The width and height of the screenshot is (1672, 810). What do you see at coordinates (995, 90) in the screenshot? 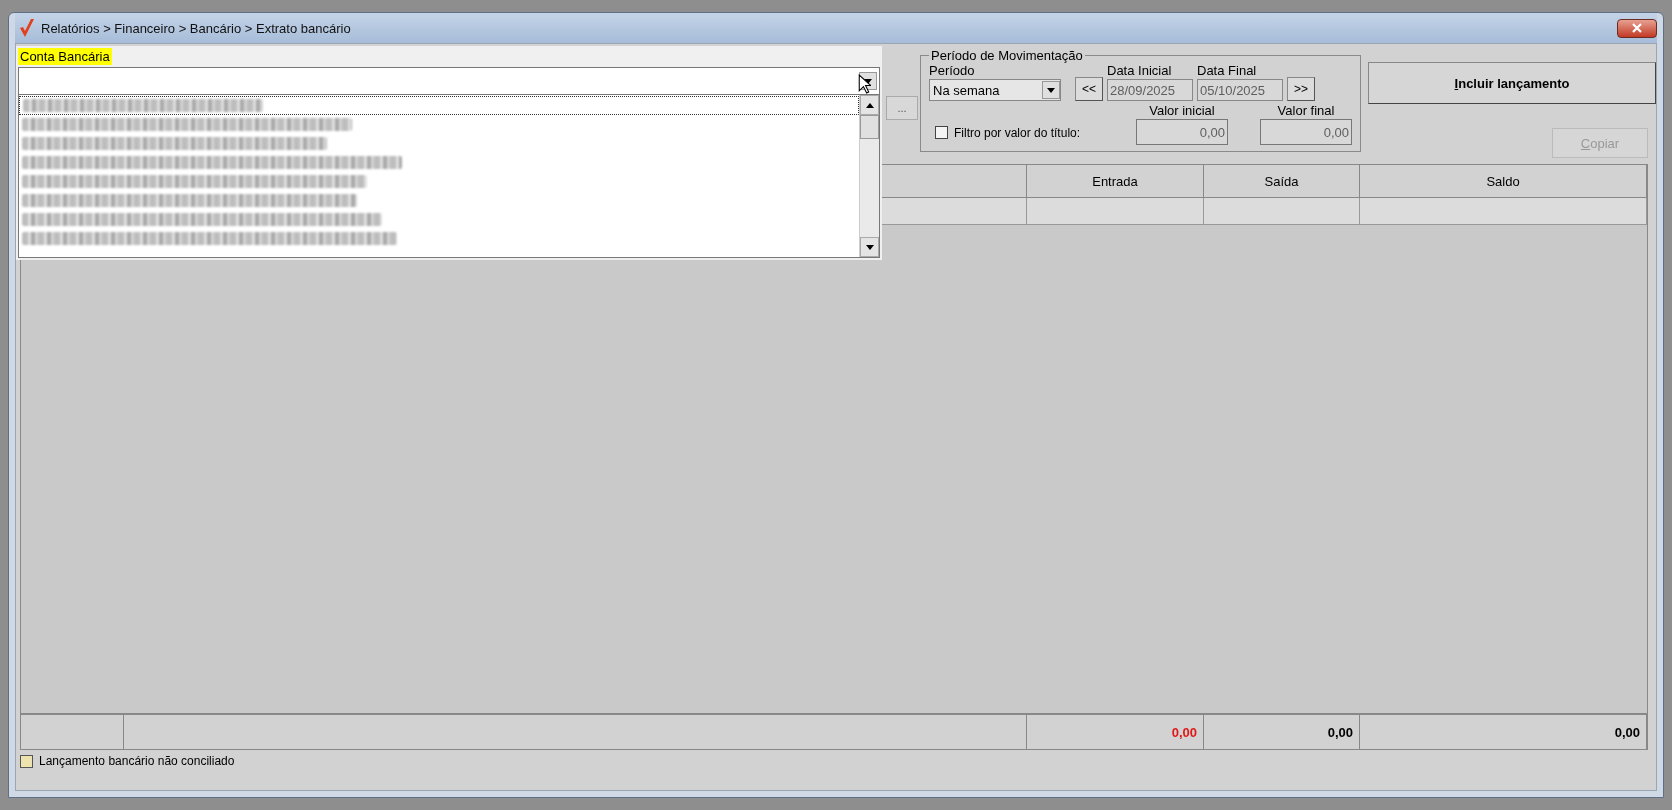
I see `period-select: Na semana` at bounding box center [995, 90].